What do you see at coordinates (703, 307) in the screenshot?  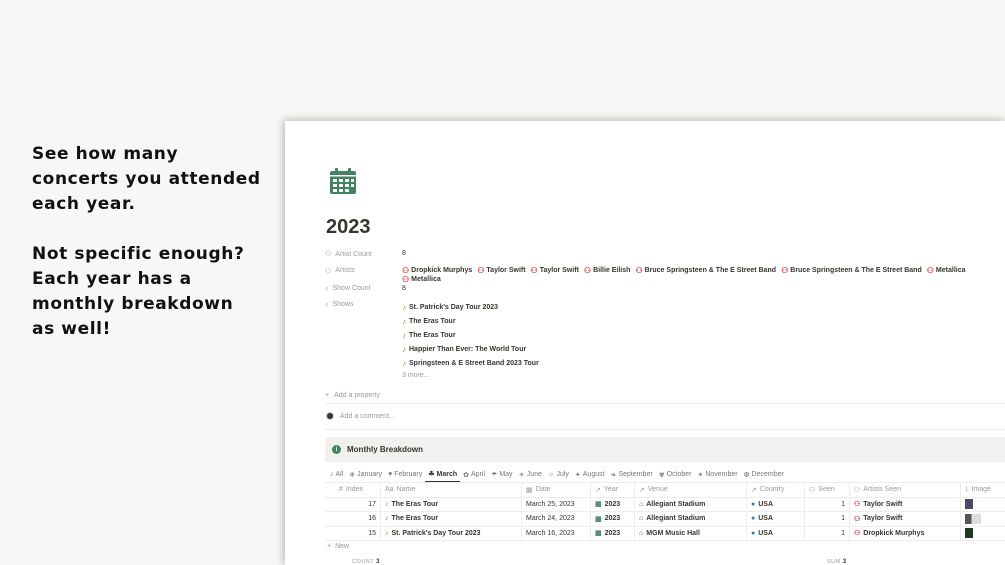 I see `show-item: ♪ St. Patrick's Day Tour 2023` at bounding box center [703, 307].